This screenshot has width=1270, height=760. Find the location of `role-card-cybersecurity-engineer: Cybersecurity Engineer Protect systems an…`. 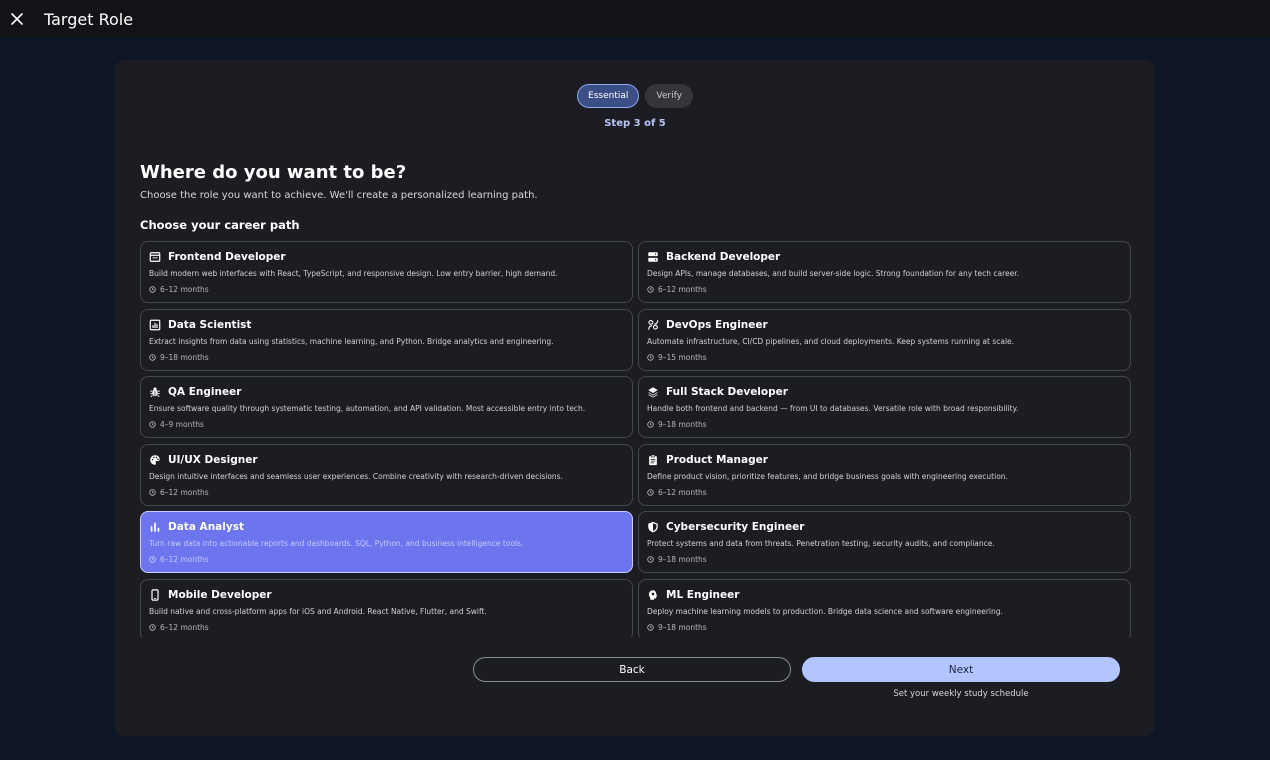

role-card-cybersecurity-engineer: Cybersecurity Engineer Protect systems an… is located at coordinates (884, 542).